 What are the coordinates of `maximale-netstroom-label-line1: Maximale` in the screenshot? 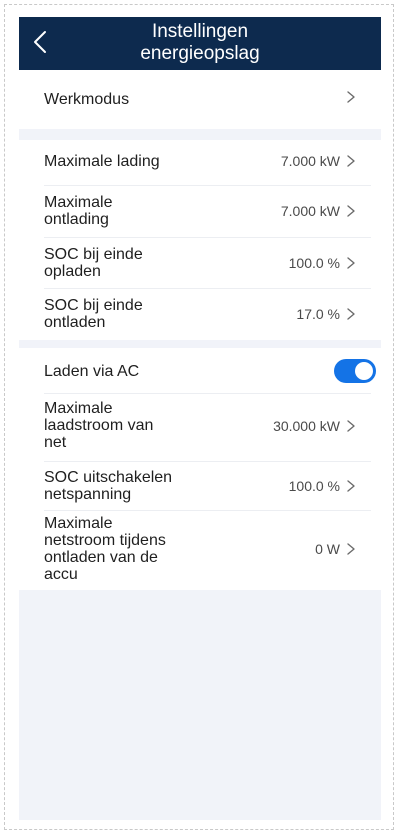 It's located at (78, 523).